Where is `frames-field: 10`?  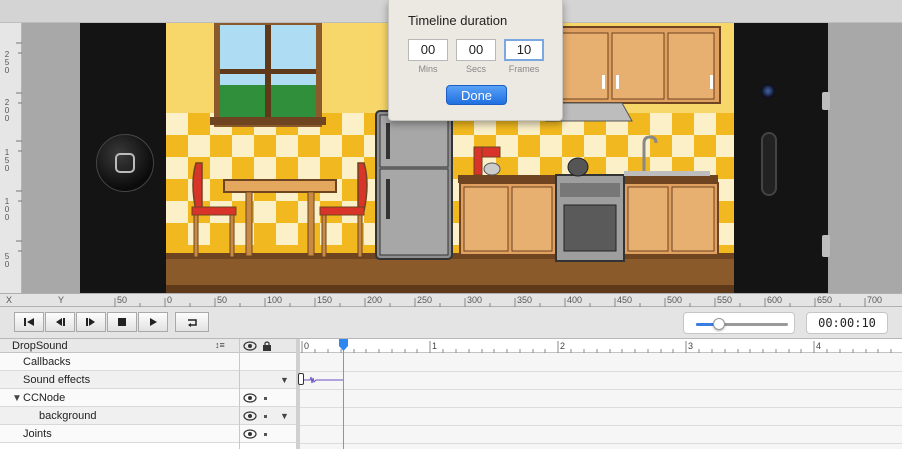 frames-field: 10 is located at coordinates (524, 50).